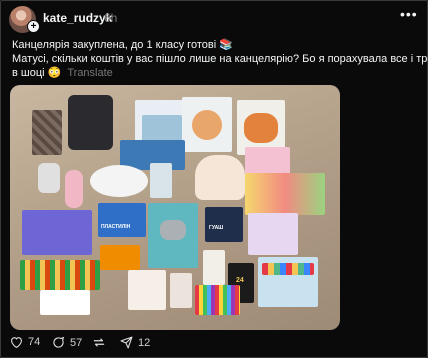 This screenshot has height=358, width=428. I want to click on colored-paper, so click(285, 194).